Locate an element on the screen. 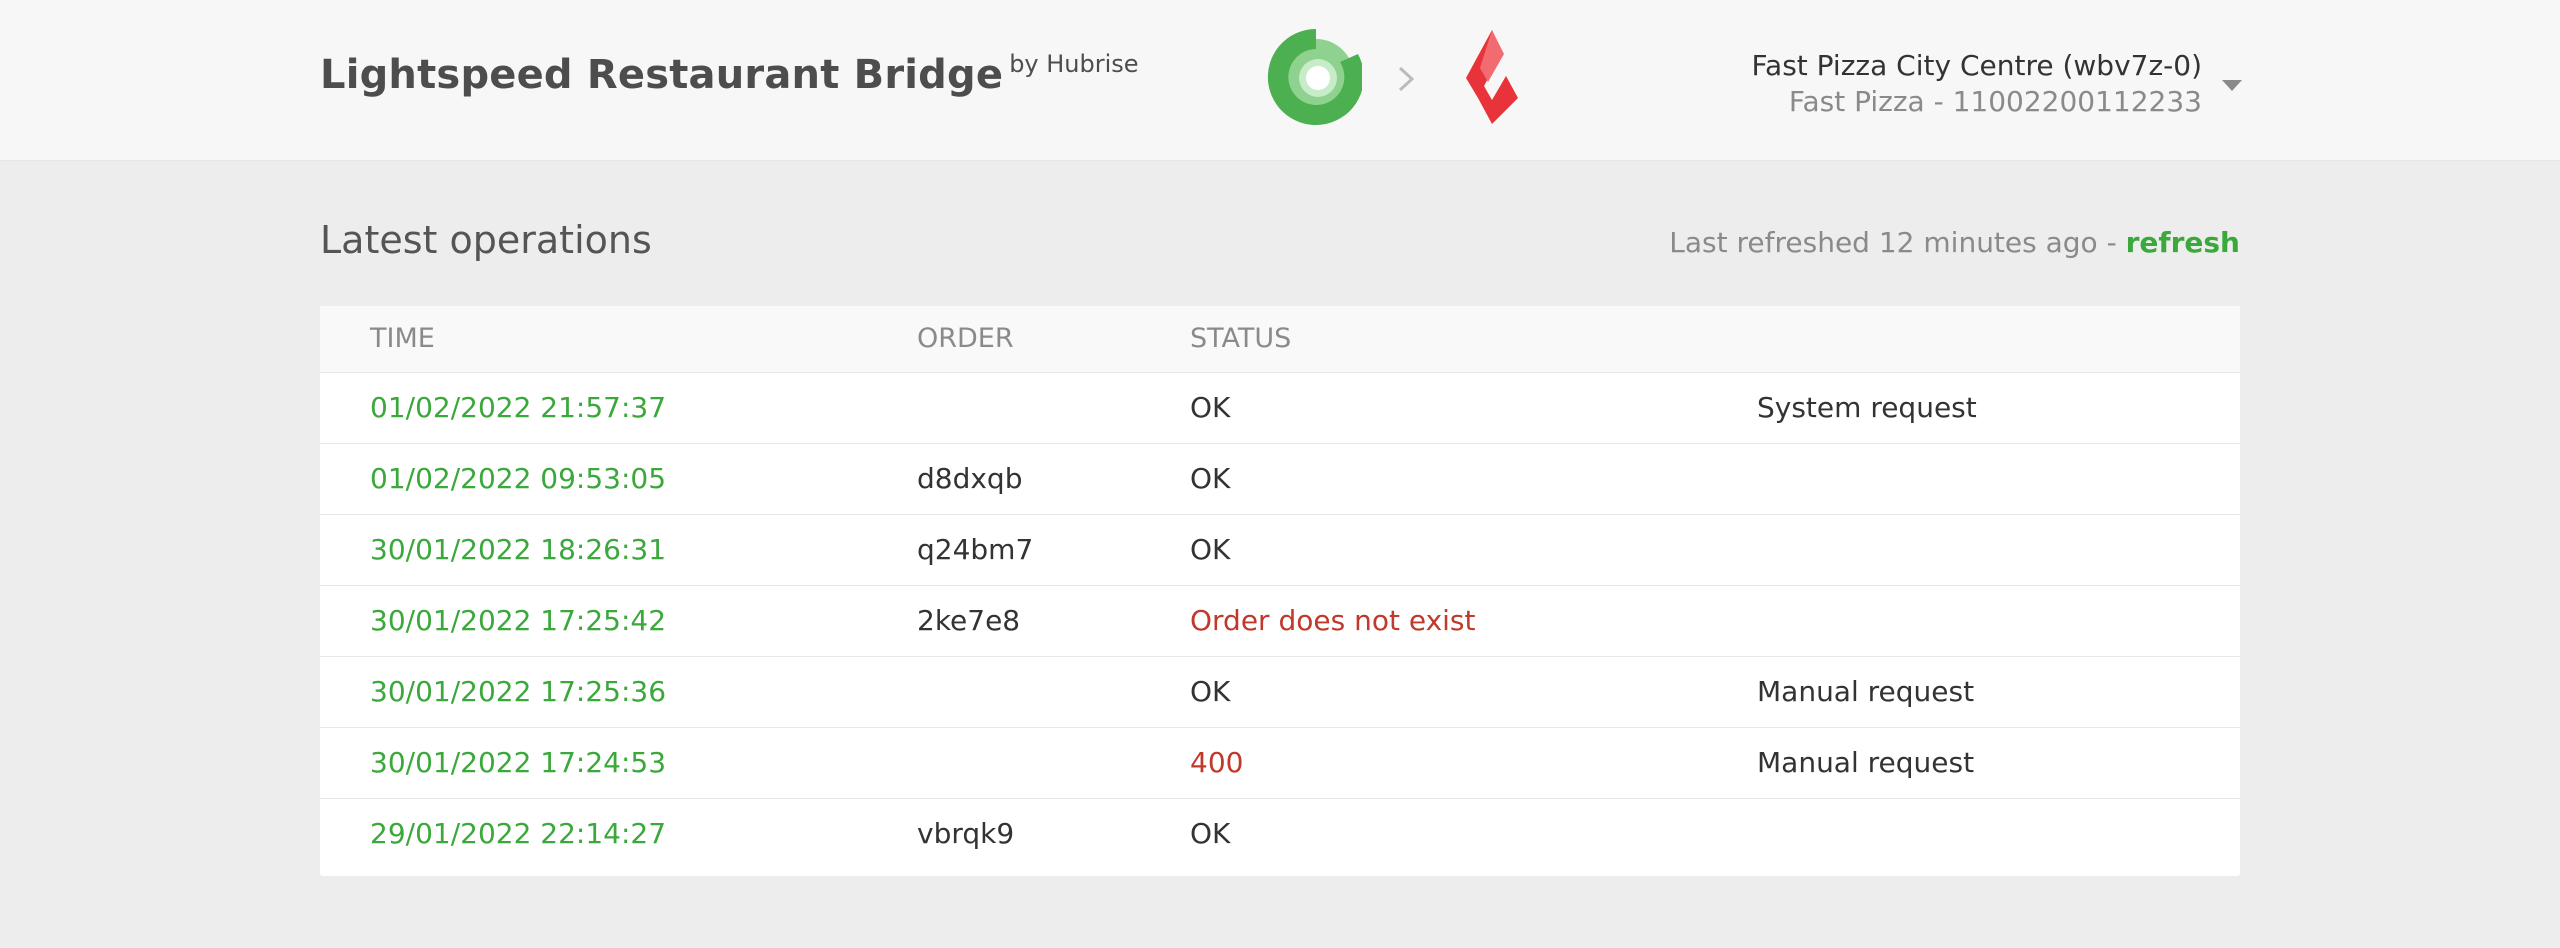 This screenshot has height=948, width=2560. time-cell: 29/01/2022 22:14:27 is located at coordinates (618, 833).